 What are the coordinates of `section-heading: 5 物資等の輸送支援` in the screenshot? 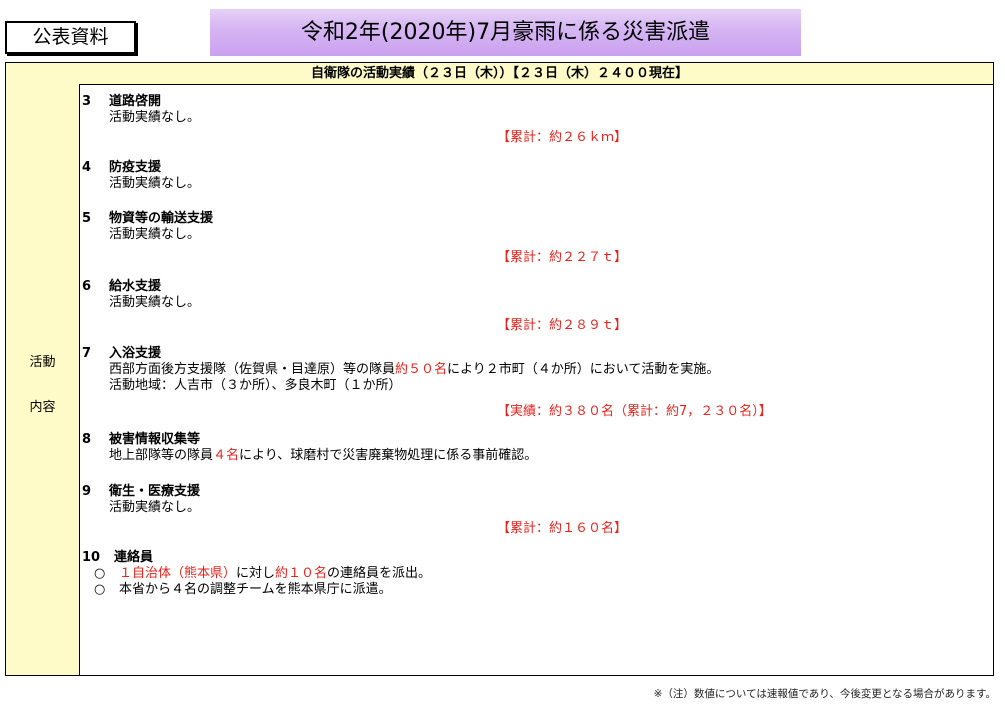 It's located at (532, 219).